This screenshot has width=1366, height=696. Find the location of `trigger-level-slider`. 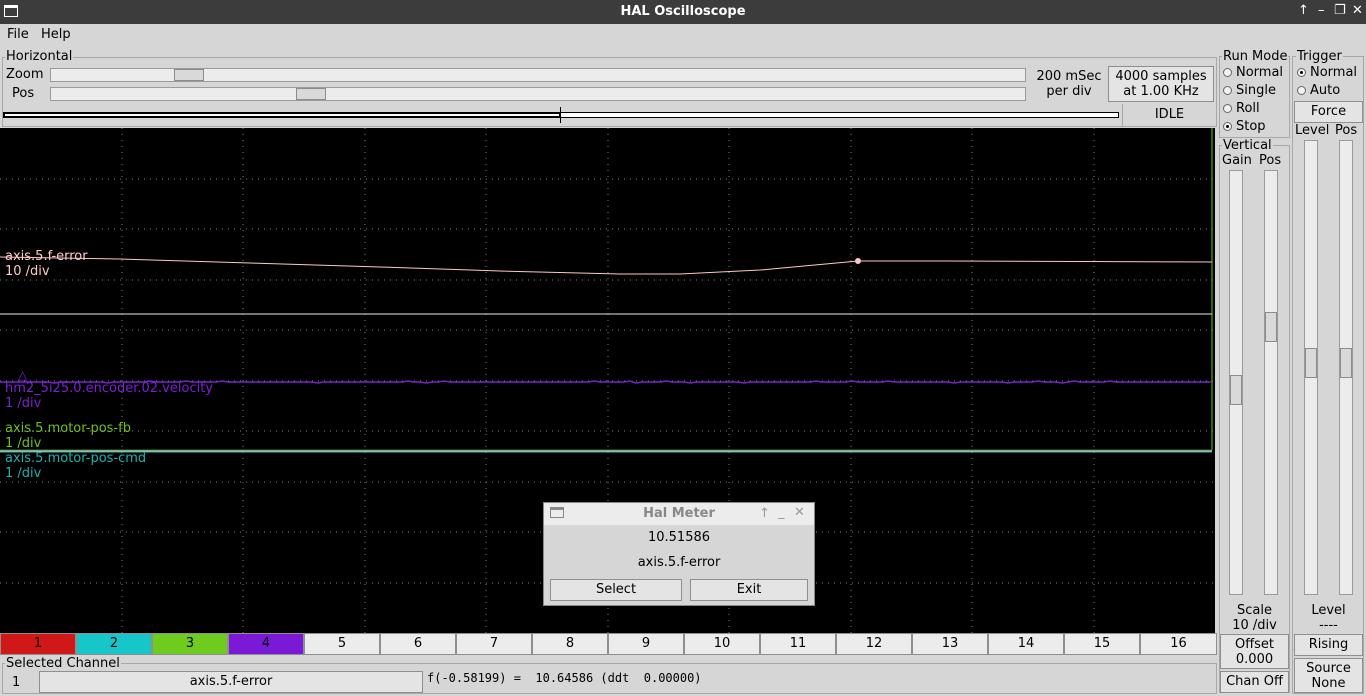

trigger-level-slider is located at coordinates (1311, 367).